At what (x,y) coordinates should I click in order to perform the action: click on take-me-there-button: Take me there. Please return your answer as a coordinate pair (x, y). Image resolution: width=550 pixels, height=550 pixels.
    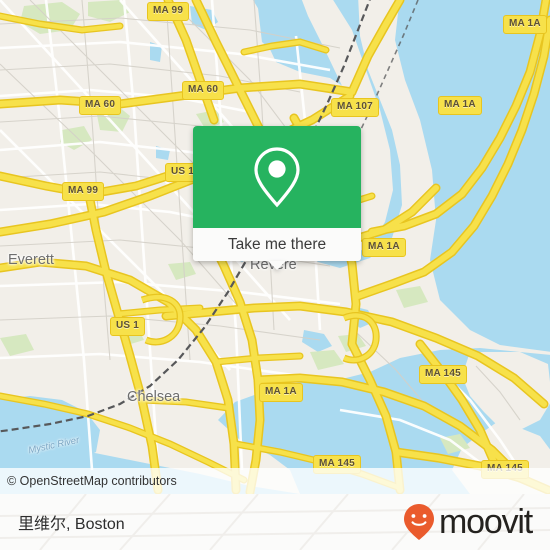
    Looking at the image, I should click on (277, 249).